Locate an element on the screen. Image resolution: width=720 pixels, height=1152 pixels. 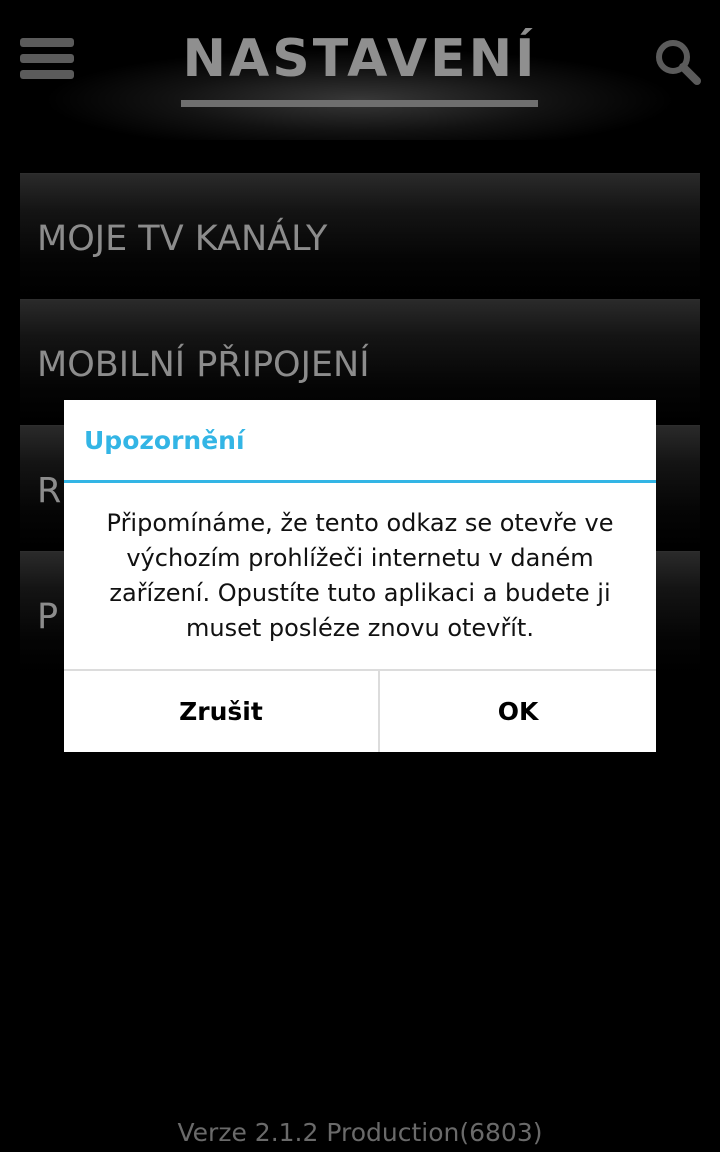
title-underline is located at coordinates (359, 103).